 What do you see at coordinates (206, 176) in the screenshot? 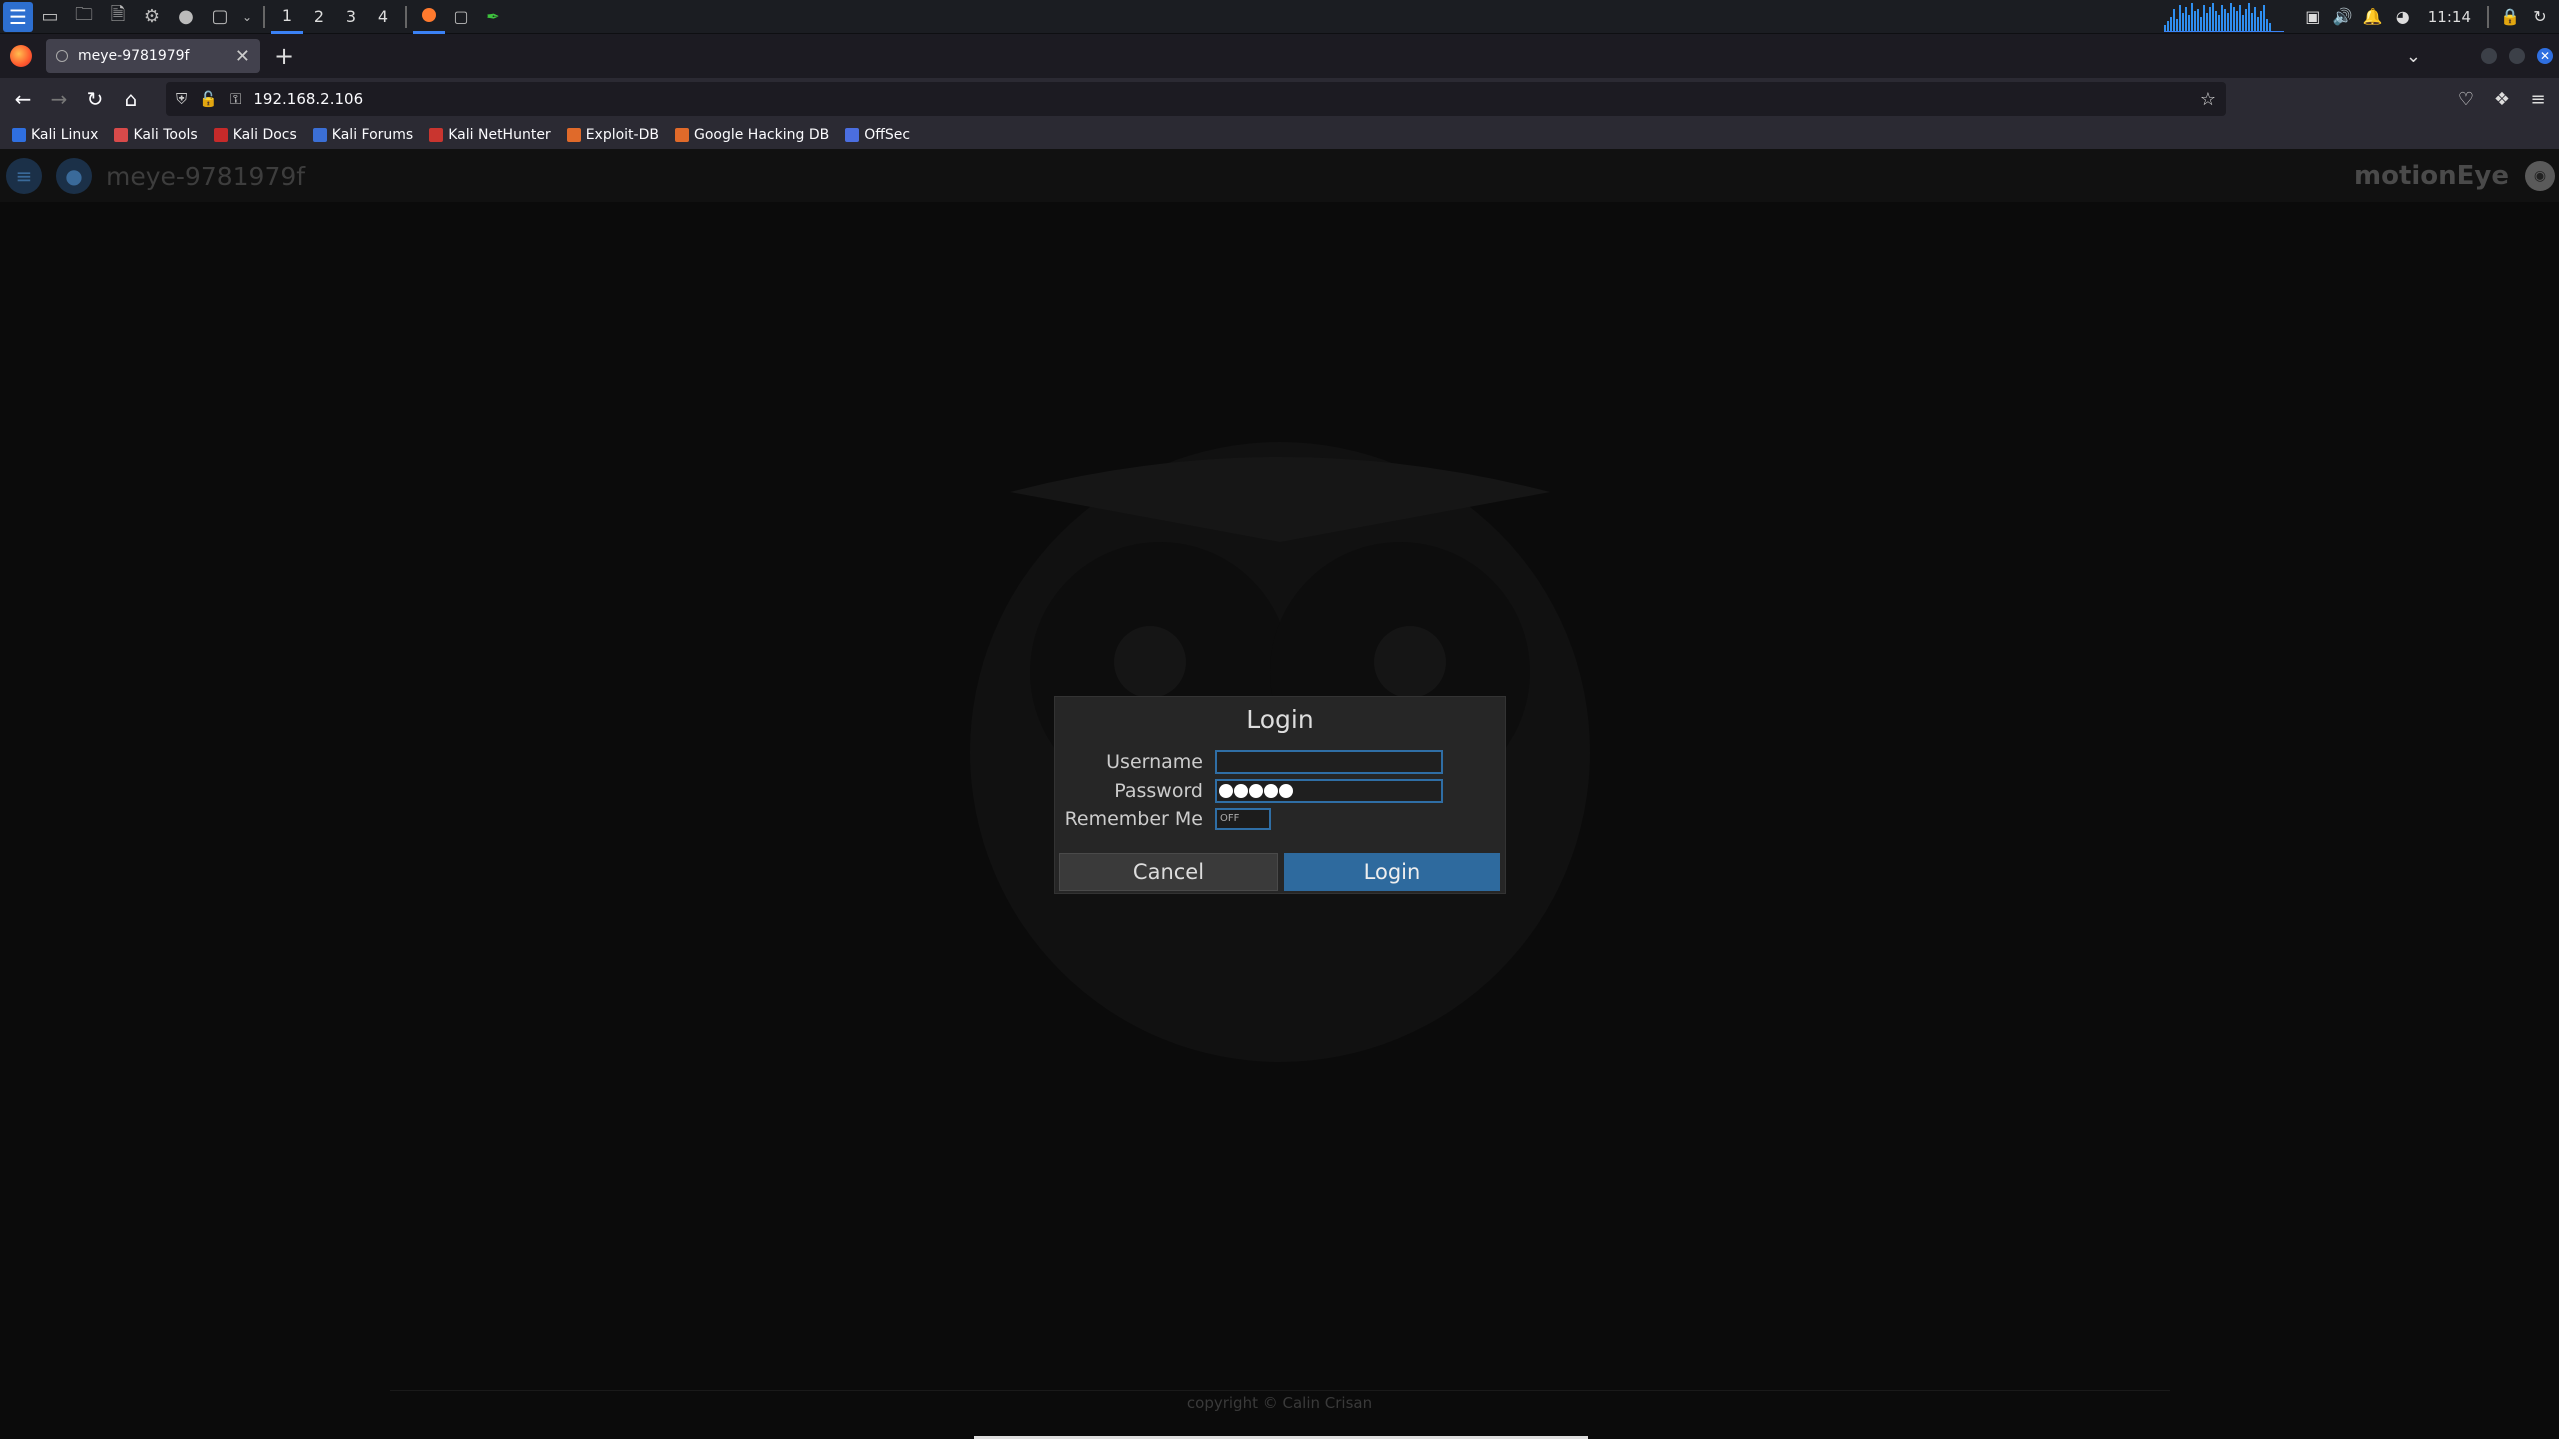
I see `device-hostname: meye-9781979f` at bounding box center [206, 176].